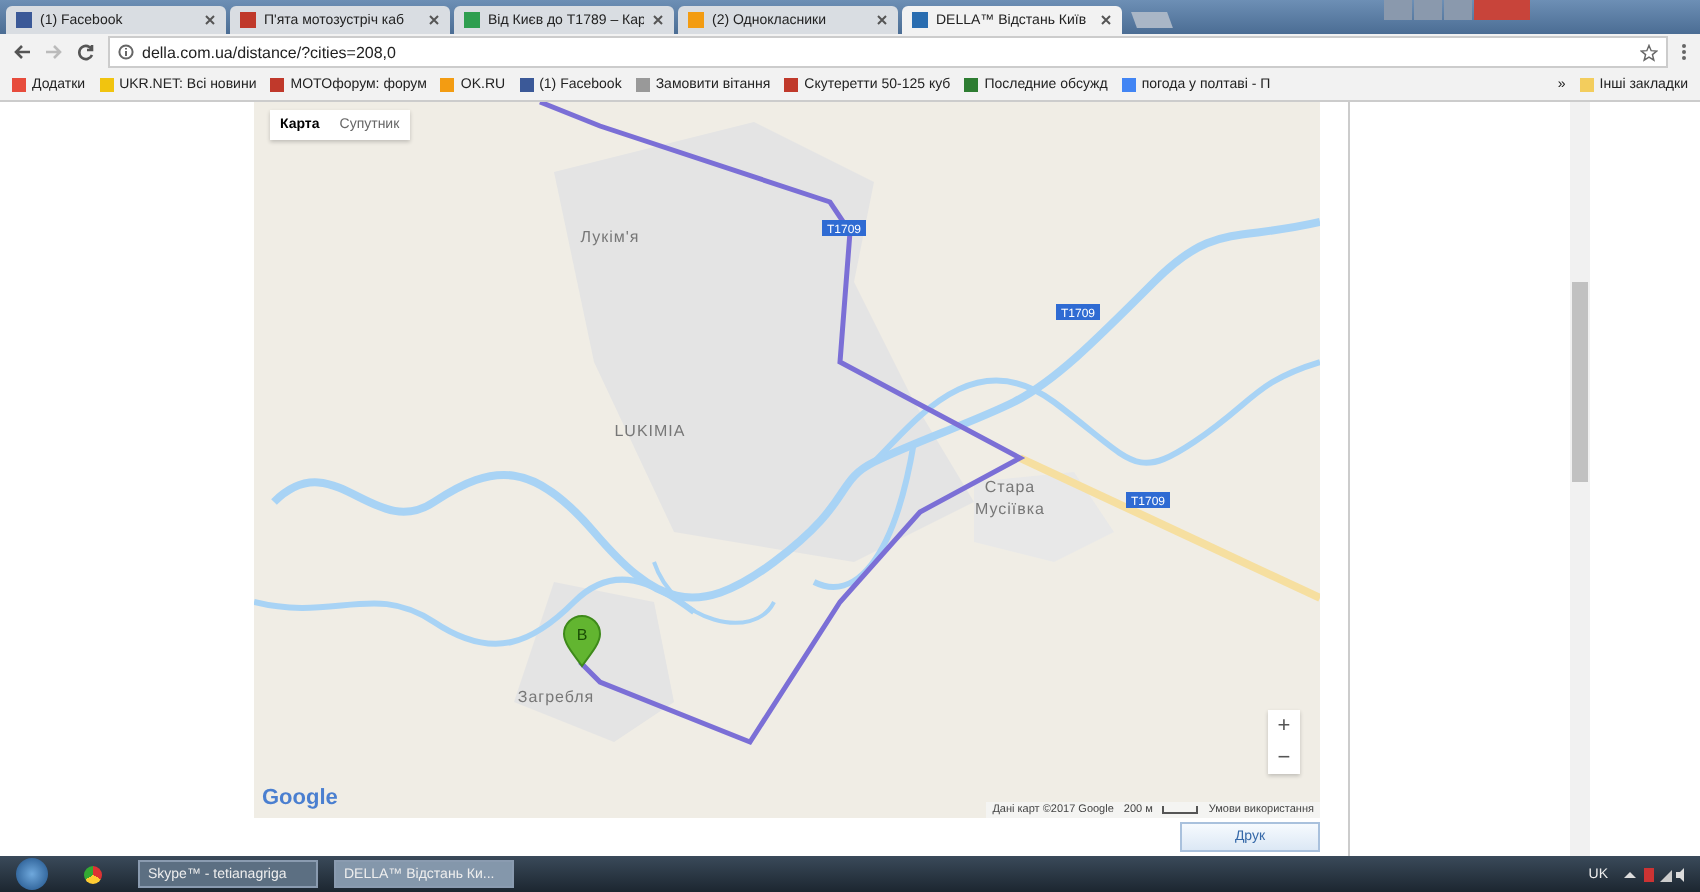  What do you see at coordinates (126, 52) in the screenshot?
I see `info-icon` at bounding box center [126, 52].